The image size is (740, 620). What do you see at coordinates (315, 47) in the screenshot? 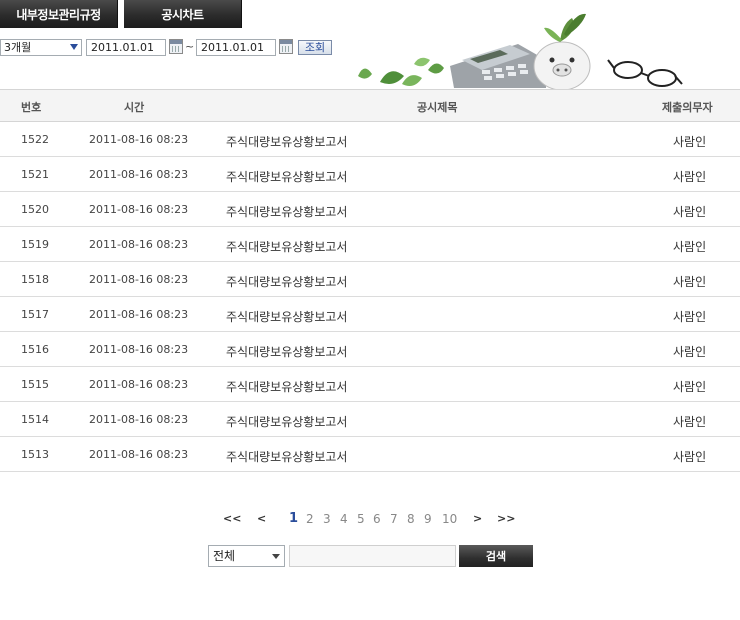
I see `query-button: 조회` at bounding box center [315, 47].